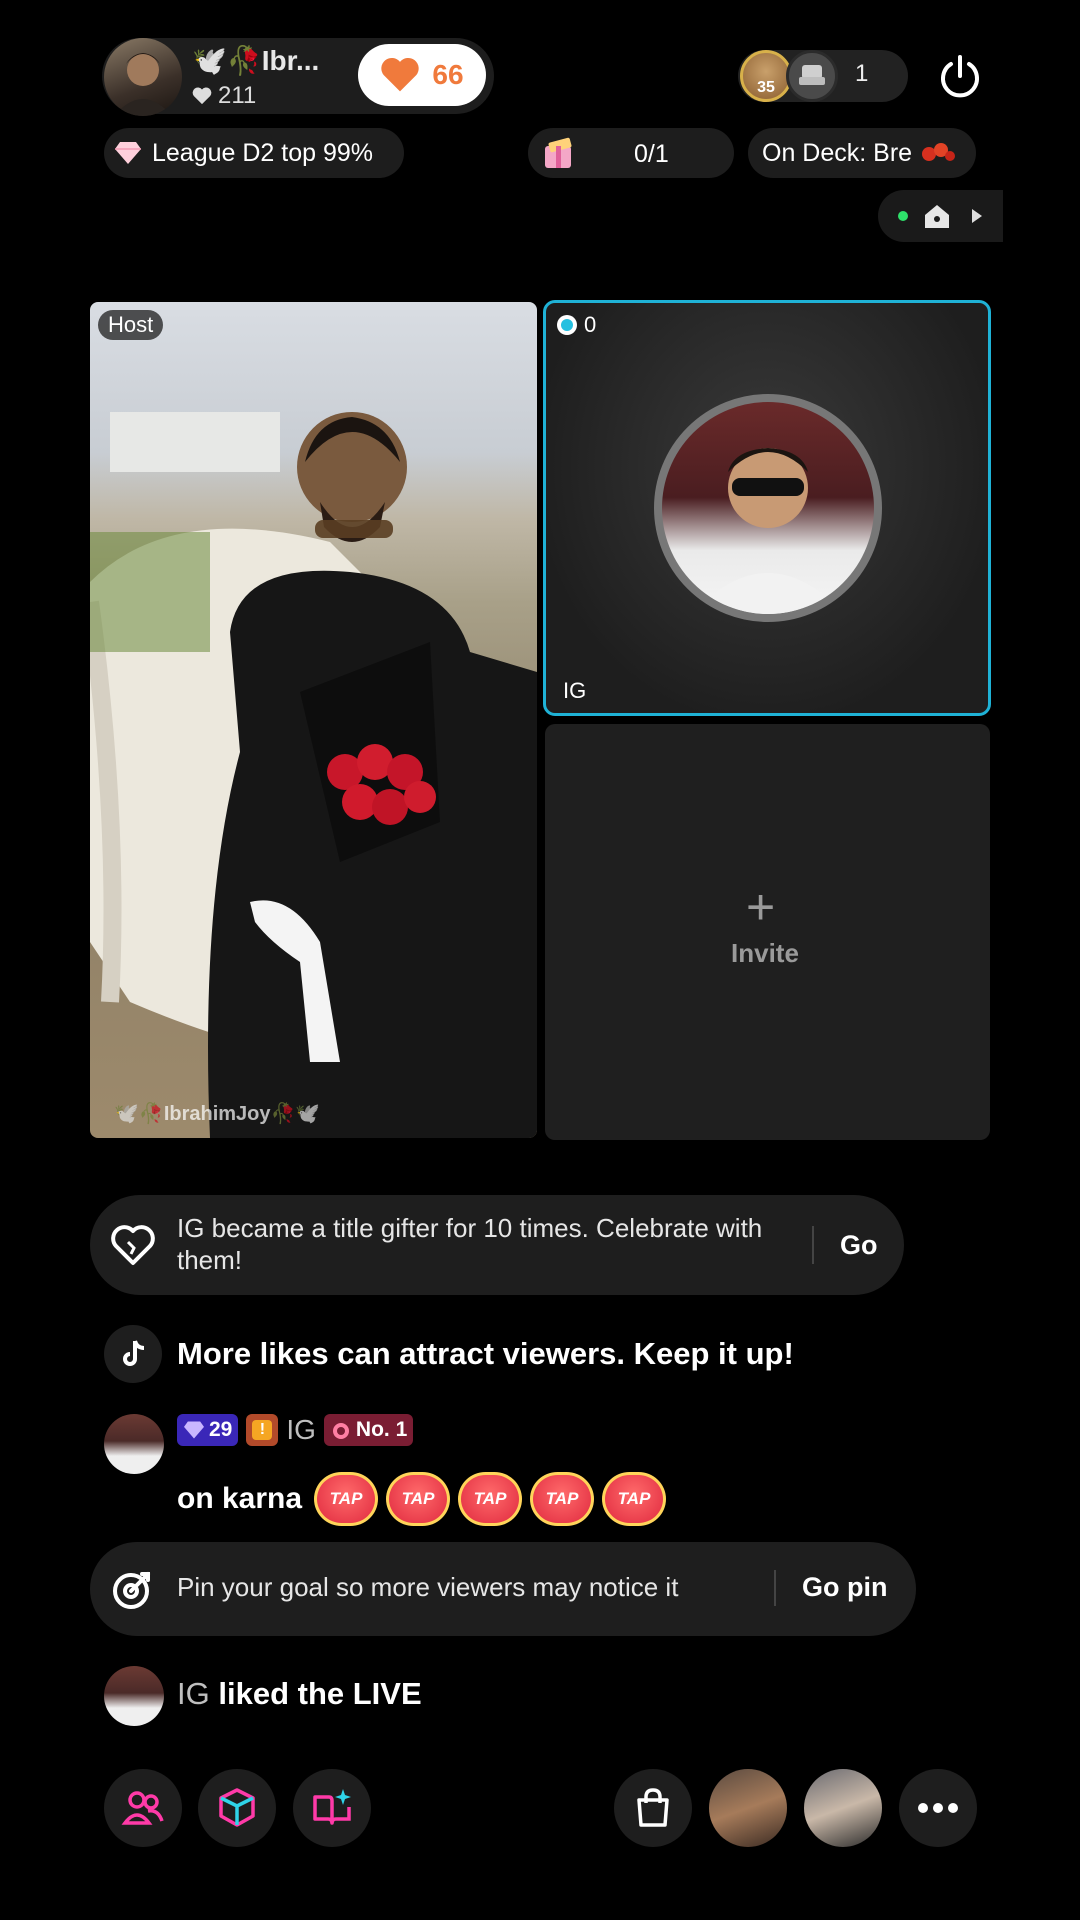 The height and width of the screenshot is (1920, 1080). I want to click on go-button: Go, so click(859, 1245).